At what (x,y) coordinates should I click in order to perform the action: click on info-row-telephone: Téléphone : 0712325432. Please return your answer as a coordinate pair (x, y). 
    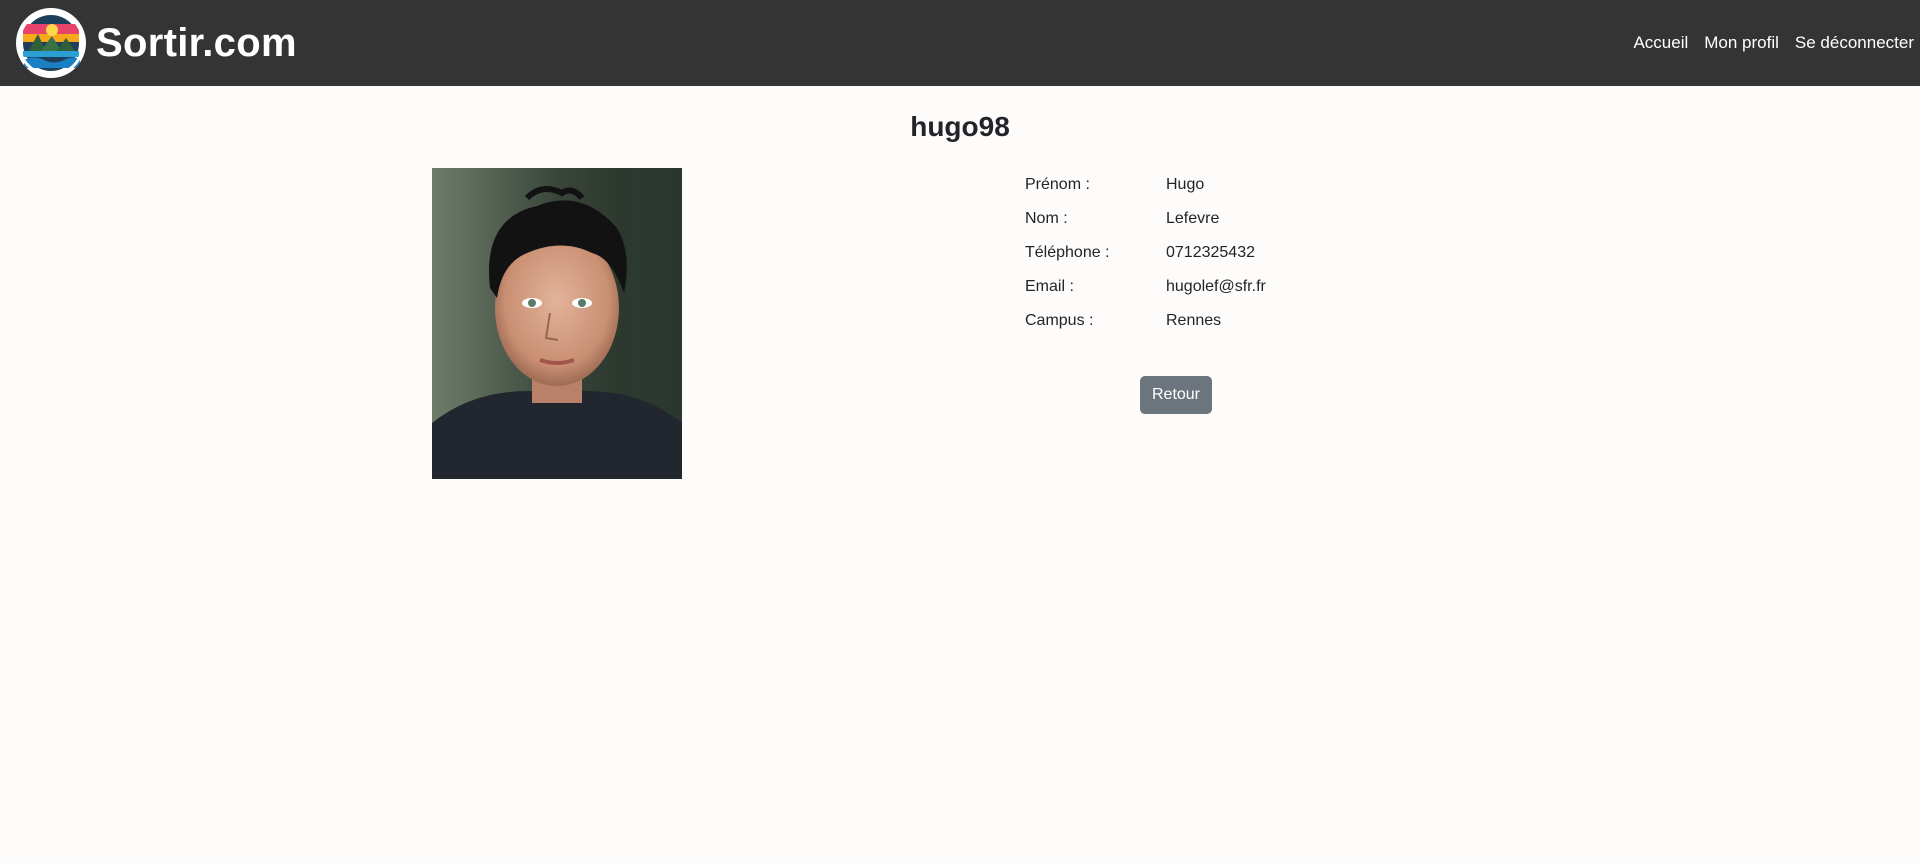
    Looking at the image, I should click on (1145, 253).